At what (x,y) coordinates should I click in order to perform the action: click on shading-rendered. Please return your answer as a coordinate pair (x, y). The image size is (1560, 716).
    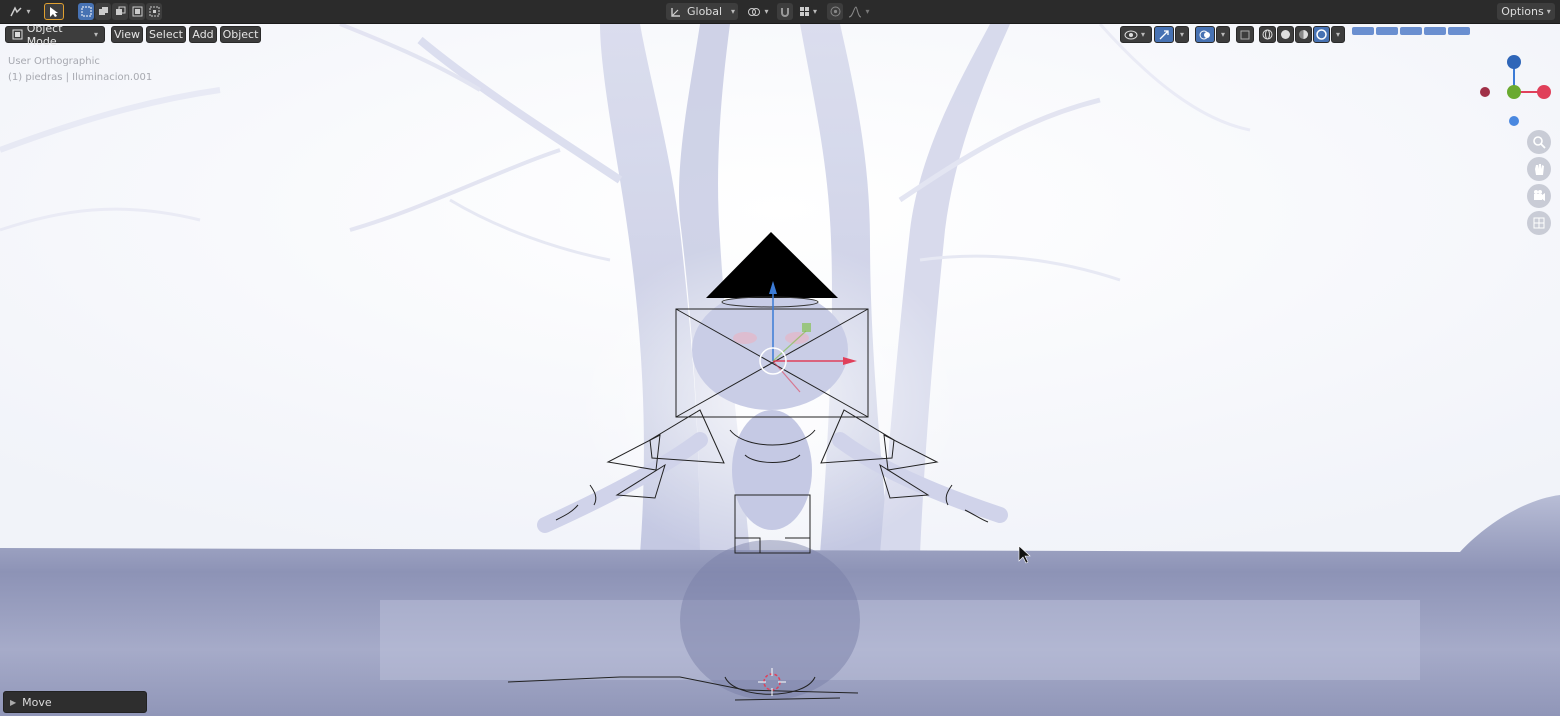
    Looking at the image, I should click on (1321, 34).